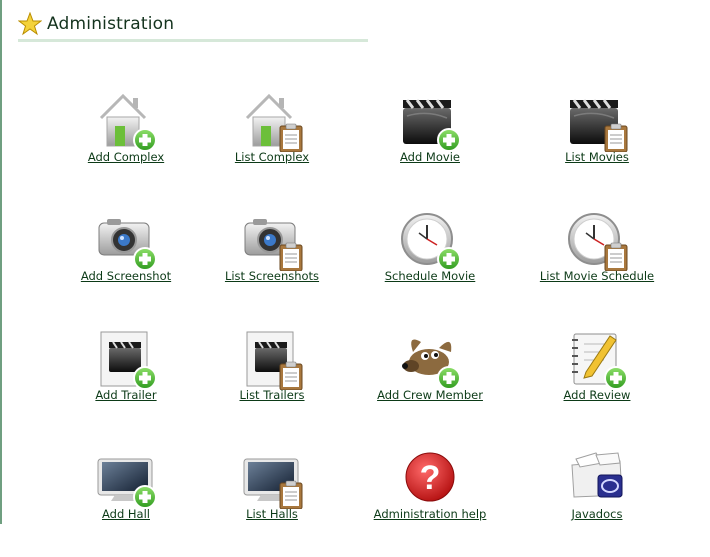  I want to click on list-movie-schedule-link: List Movie Schedule, so click(597, 264).